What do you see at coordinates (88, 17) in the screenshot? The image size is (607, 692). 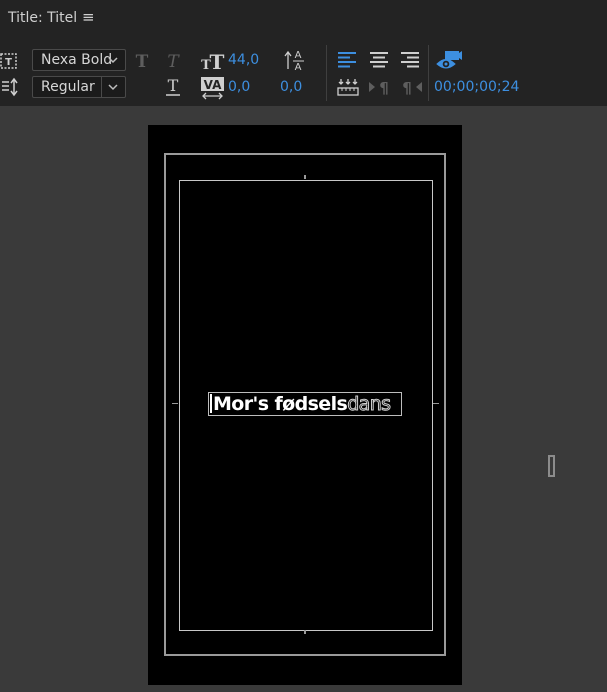 I see `hamburger-menu-icon: ≡` at bounding box center [88, 17].